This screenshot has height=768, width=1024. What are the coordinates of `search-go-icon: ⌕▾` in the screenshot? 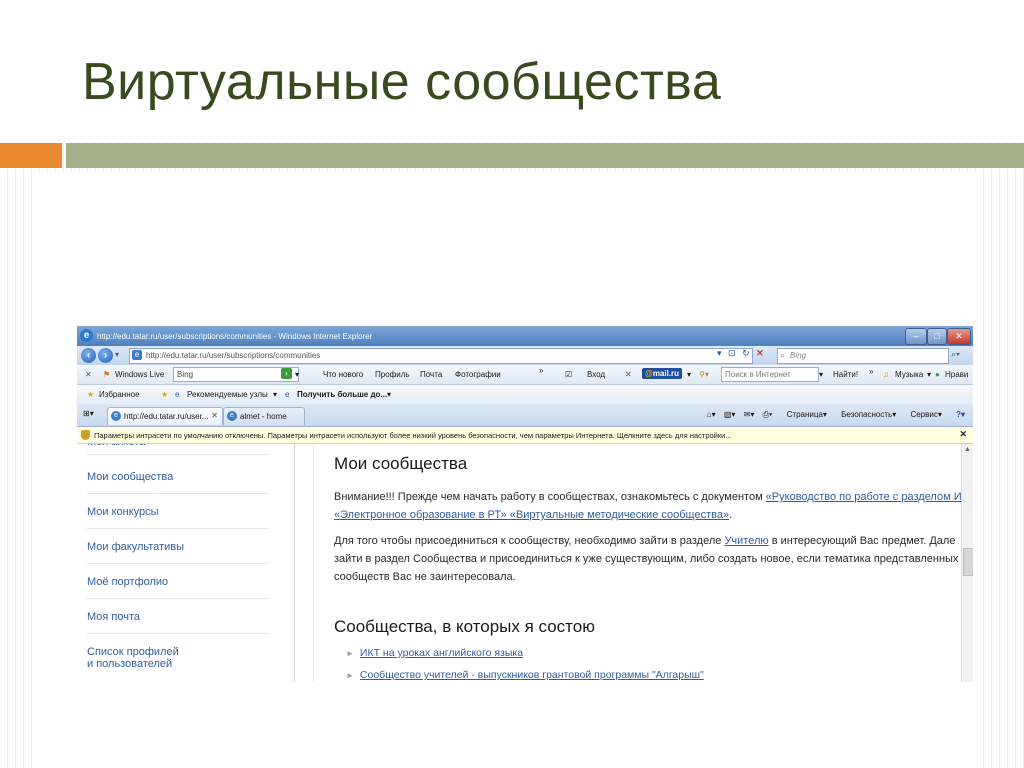 It's located at (955, 354).